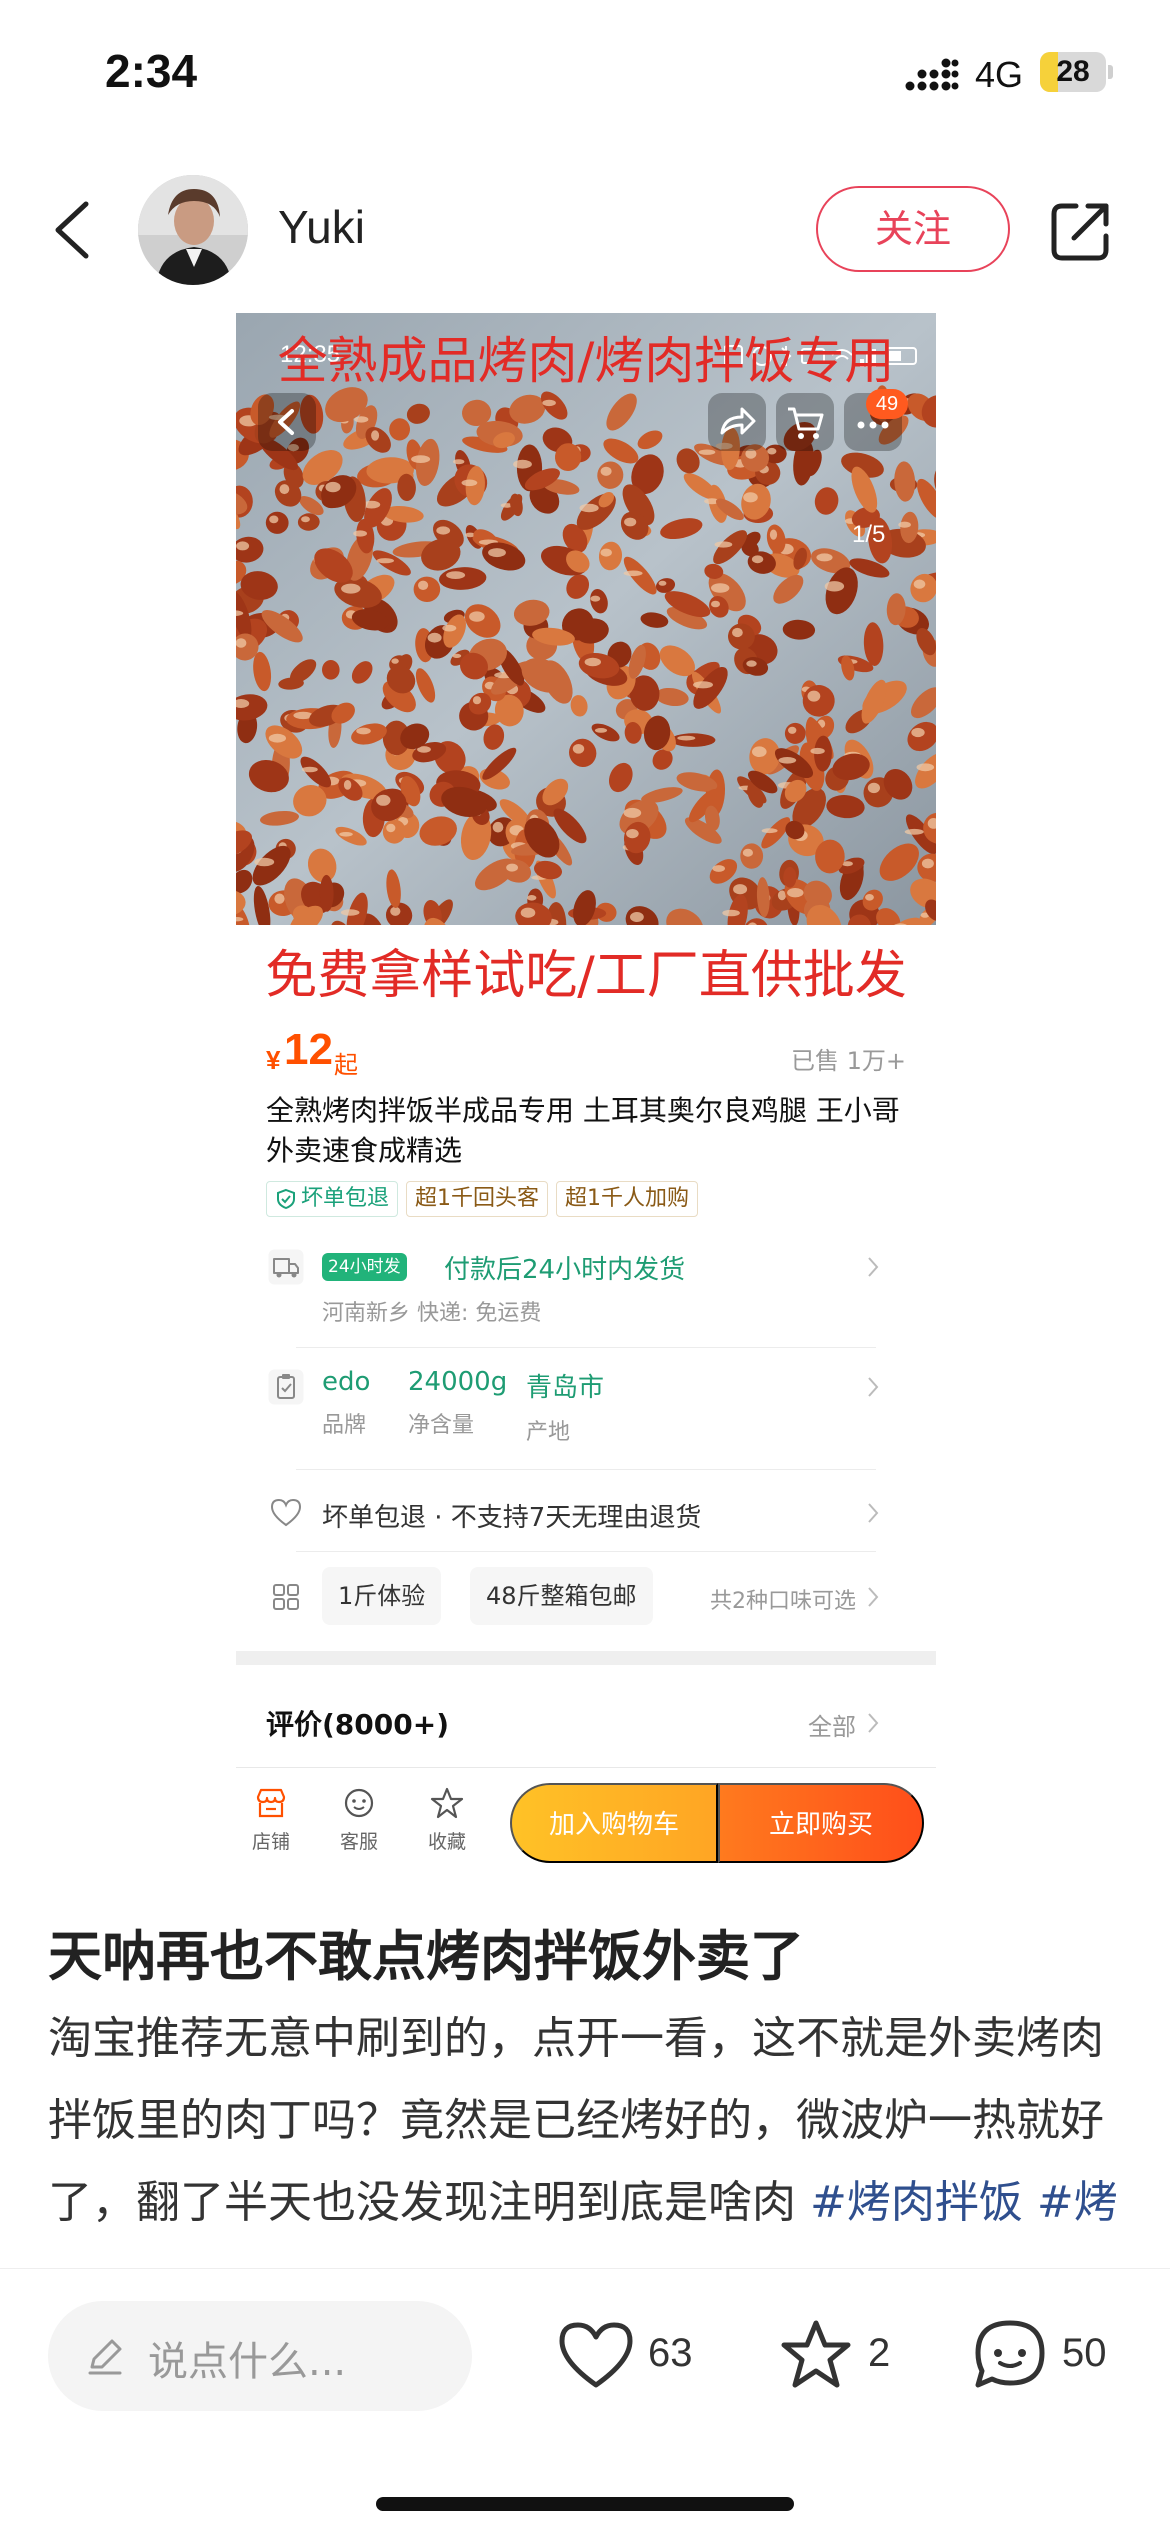 The width and height of the screenshot is (1170, 2532). What do you see at coordinates (512, 1518) in the screenshot?
I see `guarantee-text: 坏单包退 · 不支持7天无理由退货` at bounding box center [512, 1518].